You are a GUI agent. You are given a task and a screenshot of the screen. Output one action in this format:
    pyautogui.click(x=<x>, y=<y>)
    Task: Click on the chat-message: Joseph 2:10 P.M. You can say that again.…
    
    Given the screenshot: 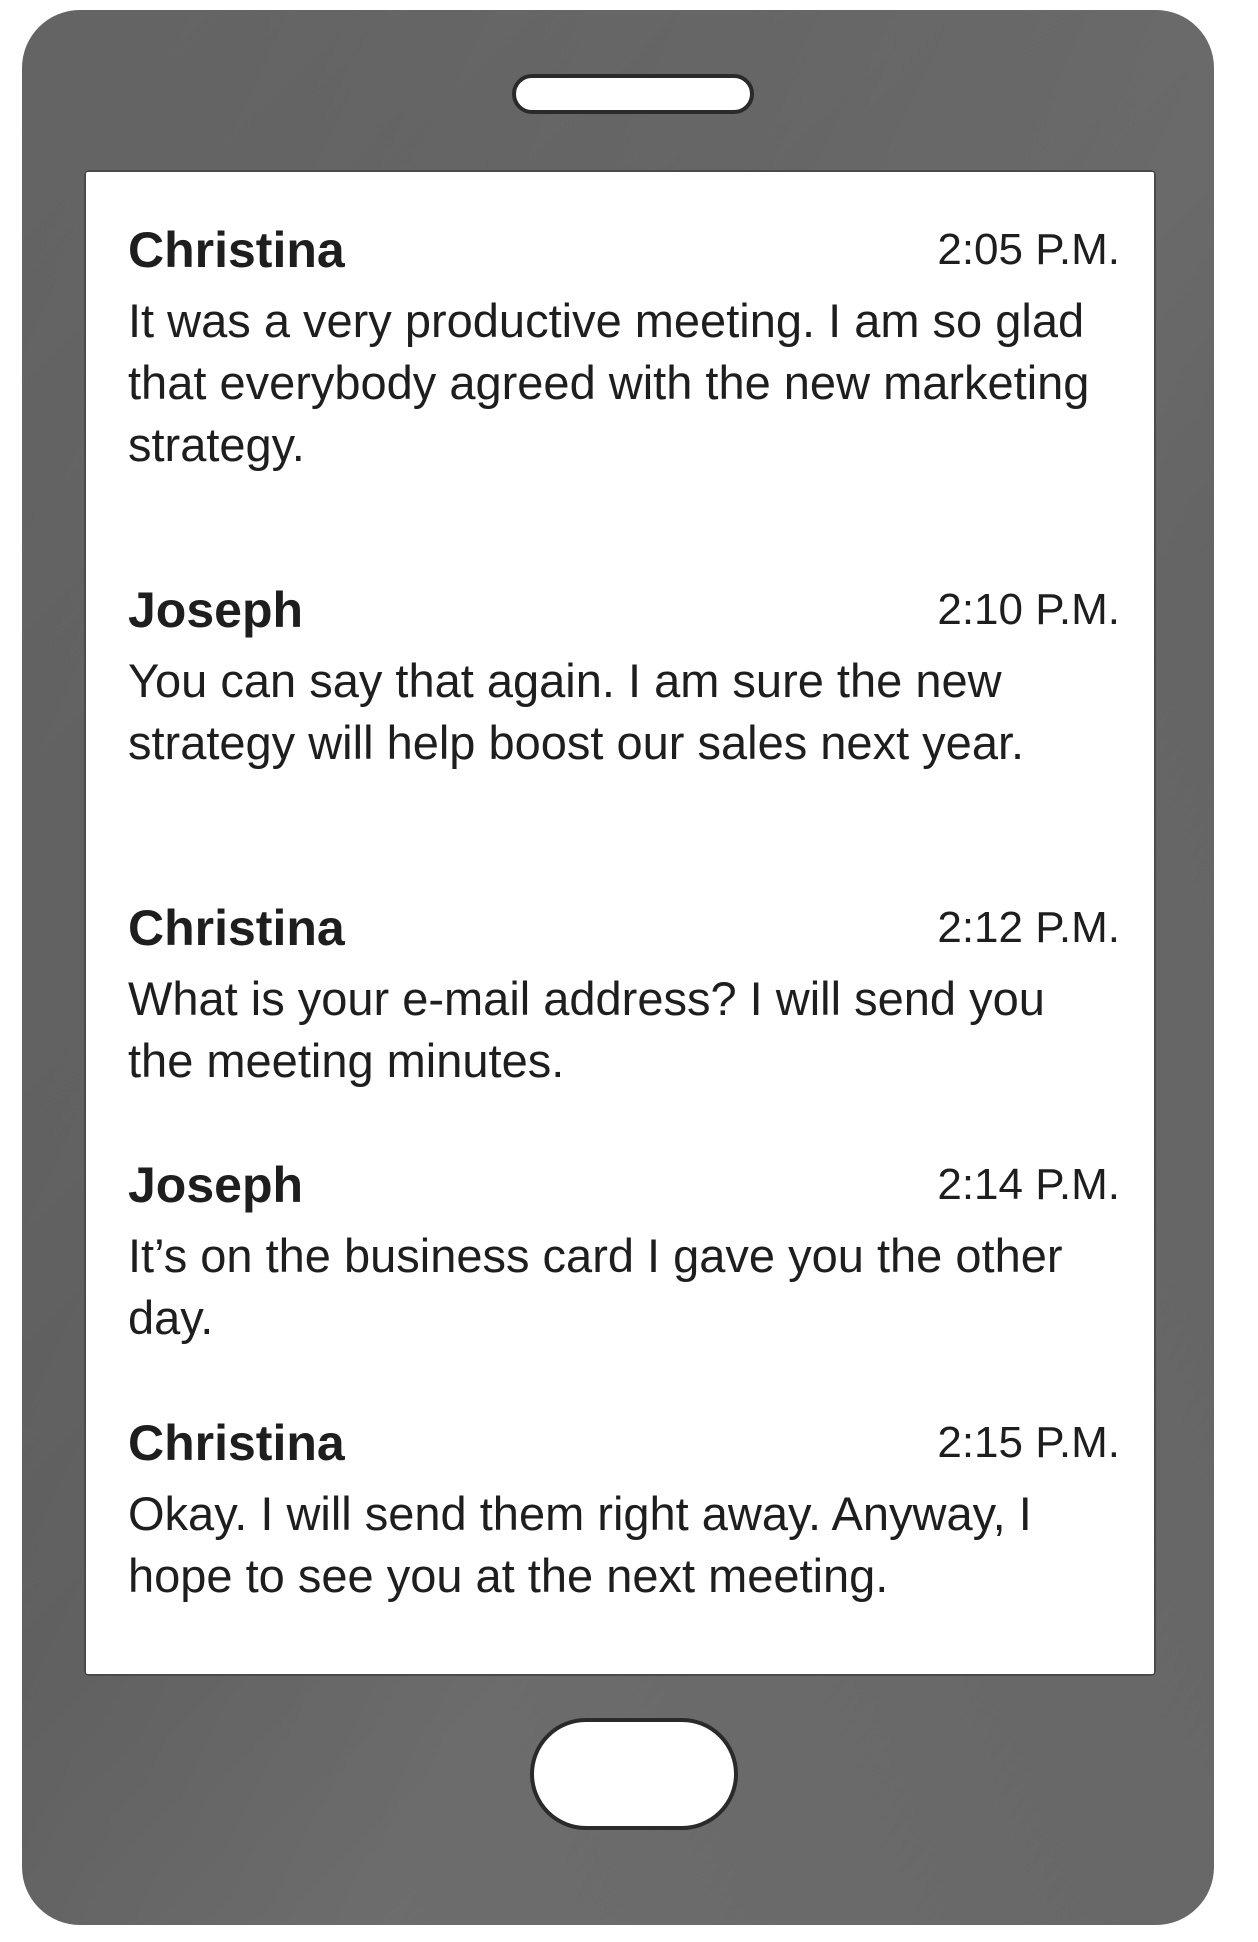 What is the action you would take?
    pyautogui.click(x=624, y=677)
    